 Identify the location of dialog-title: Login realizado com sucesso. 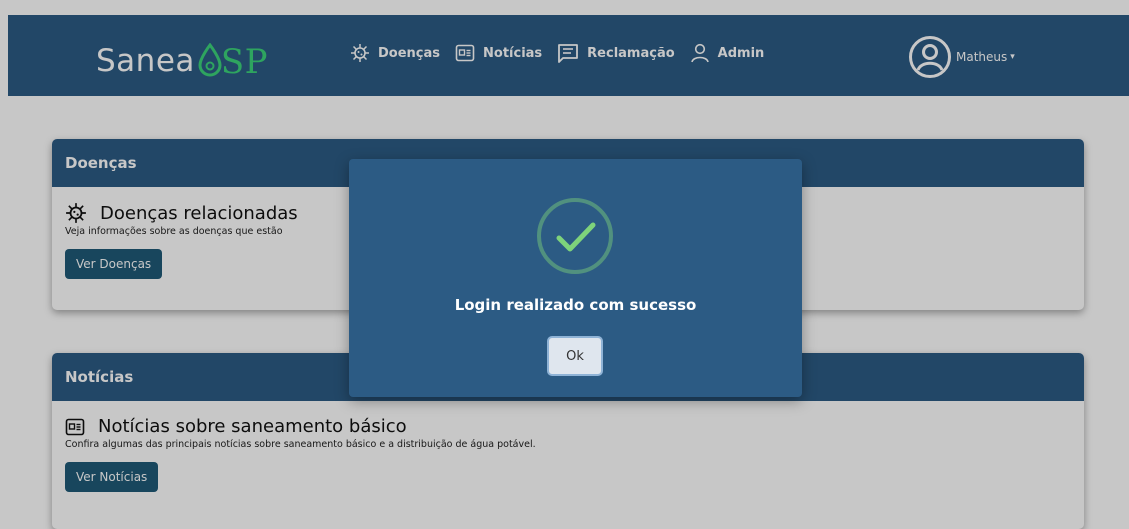
(575, 305).